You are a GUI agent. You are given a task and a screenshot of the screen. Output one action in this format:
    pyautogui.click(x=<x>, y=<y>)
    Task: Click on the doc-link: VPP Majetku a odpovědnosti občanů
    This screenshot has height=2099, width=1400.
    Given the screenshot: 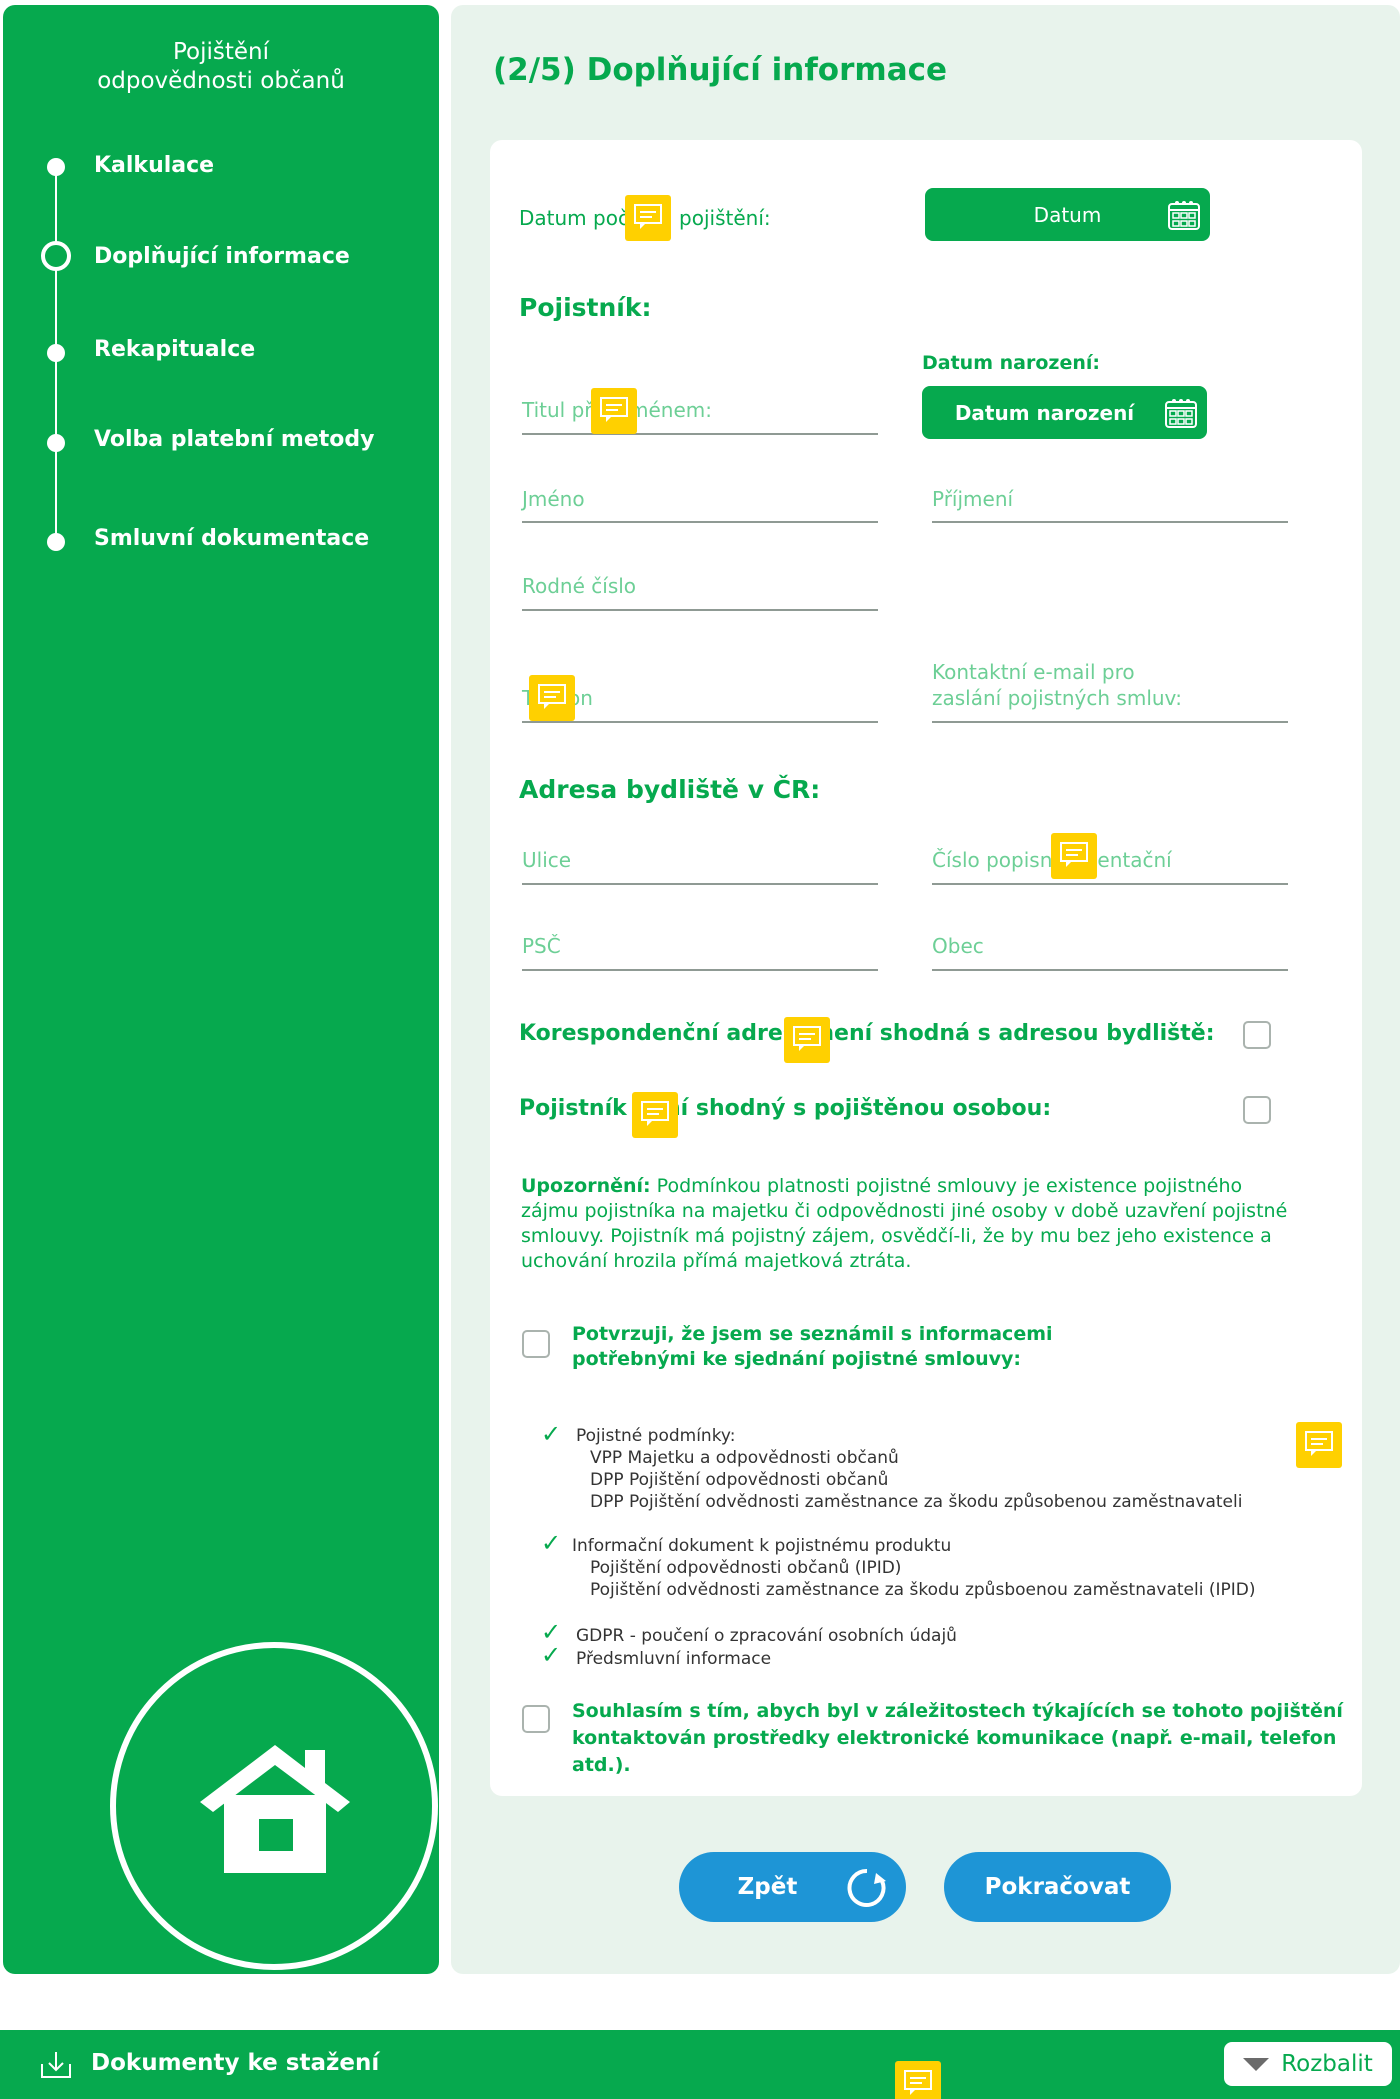 What is the action you would take?
    pyautogui.click(x=909, y=1458)
    